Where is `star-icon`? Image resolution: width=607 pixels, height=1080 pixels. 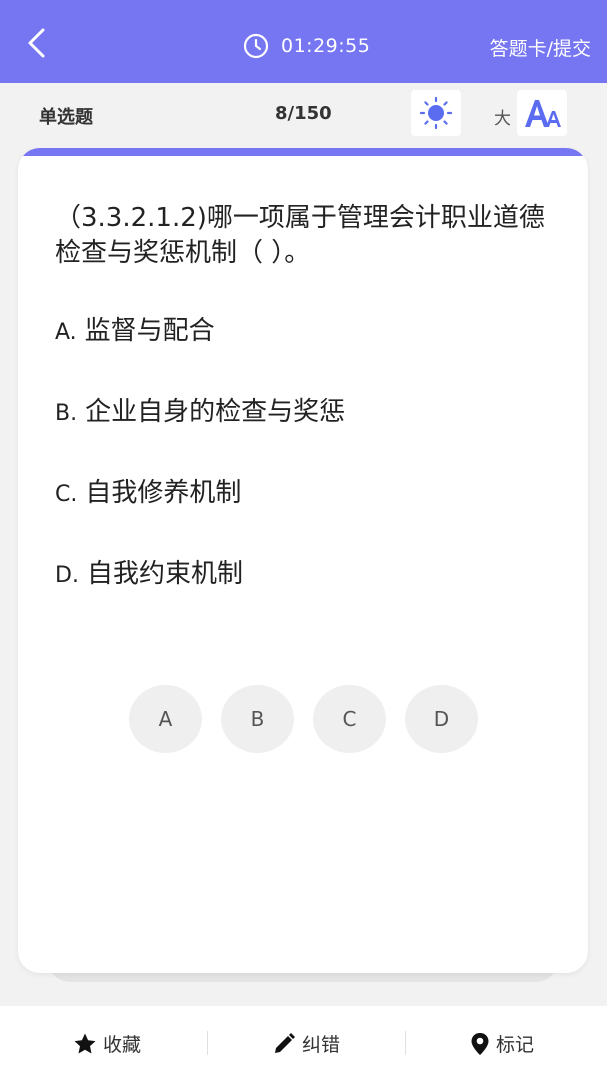
star-icon is located at coordinates (85, 1043).